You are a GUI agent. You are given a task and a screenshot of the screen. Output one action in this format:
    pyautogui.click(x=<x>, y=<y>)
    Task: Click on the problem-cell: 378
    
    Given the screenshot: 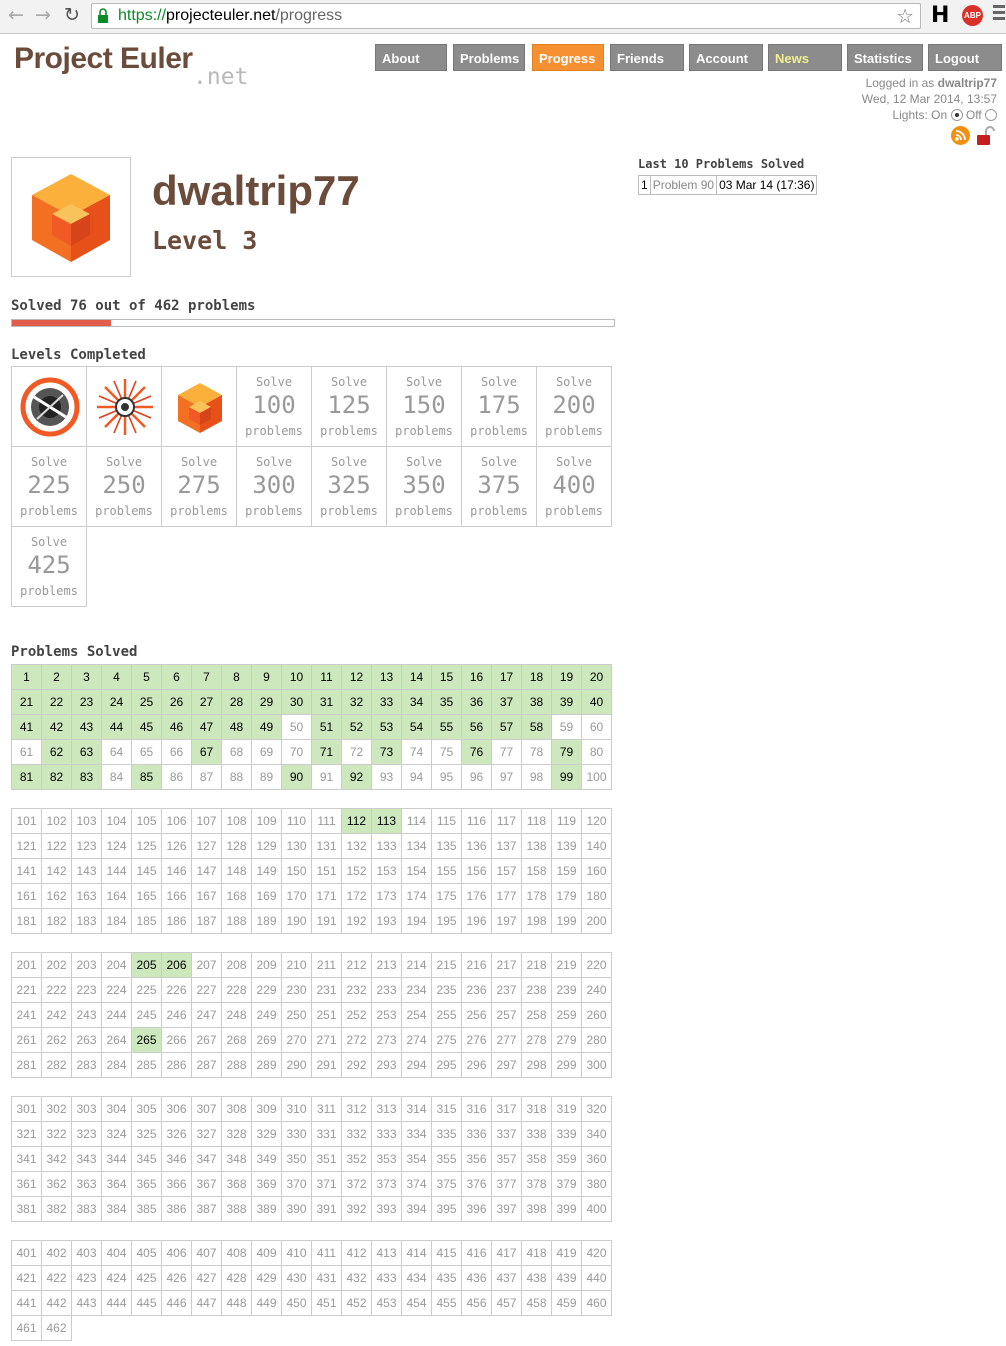 What is the action you would take?
    pyautogui.click(x=536, y=1184)
    